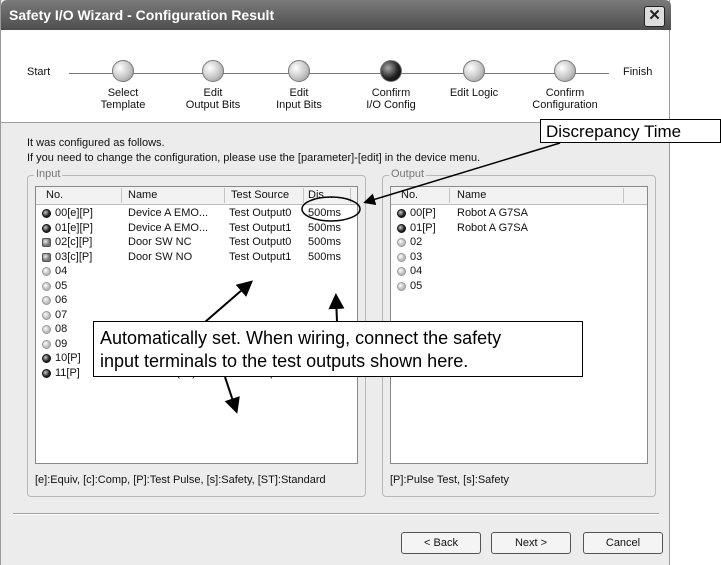 The image size is (721, 565). I want to click on table-row: 07, so click(196, 315).